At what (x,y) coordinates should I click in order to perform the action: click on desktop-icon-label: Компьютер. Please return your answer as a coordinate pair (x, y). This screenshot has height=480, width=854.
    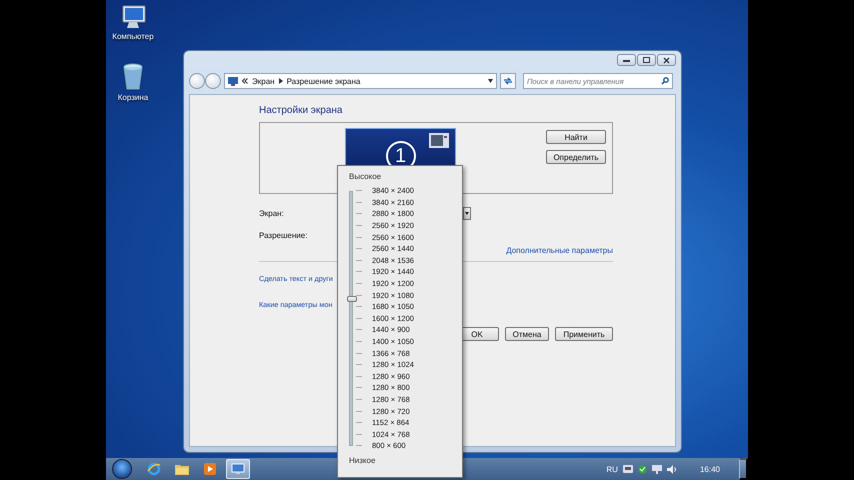
    Looking at the image, I should click on (133, 36).